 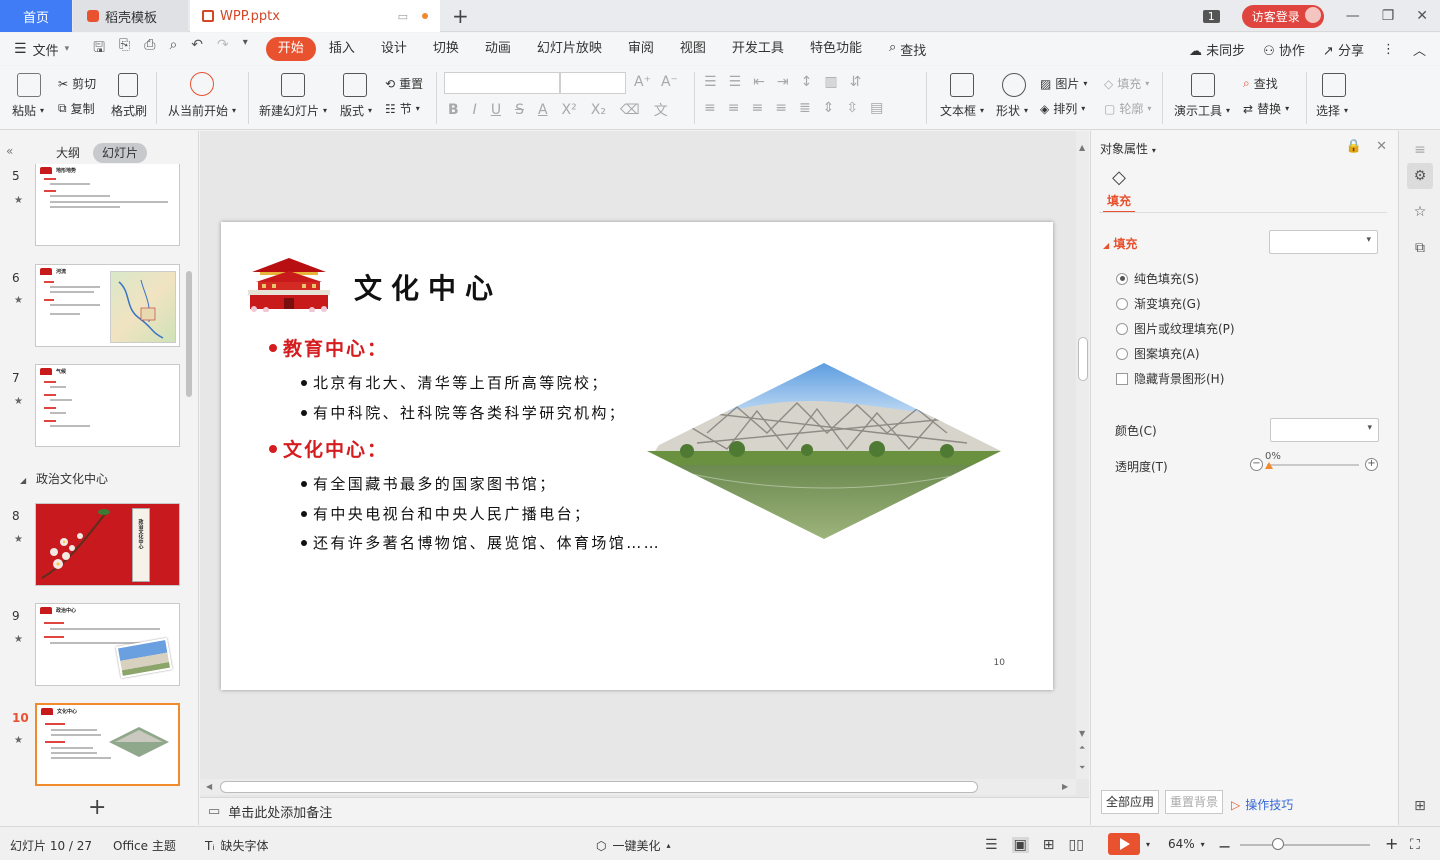 I want to click on slide-title: 文化中心, so click(x=428, y=287).